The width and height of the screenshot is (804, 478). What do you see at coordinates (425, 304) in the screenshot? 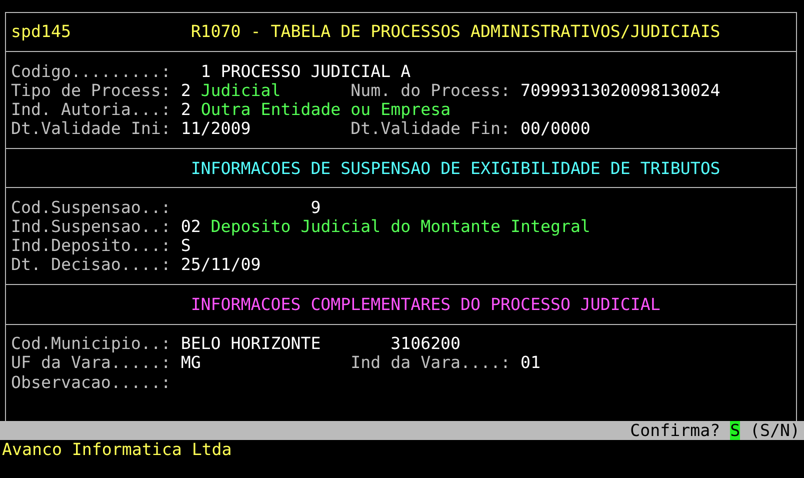
I see `section-title: INFORMACOES COMPLEMENTARES DO PROCESSO JUDICIAL` at bounding box center [425, 304].